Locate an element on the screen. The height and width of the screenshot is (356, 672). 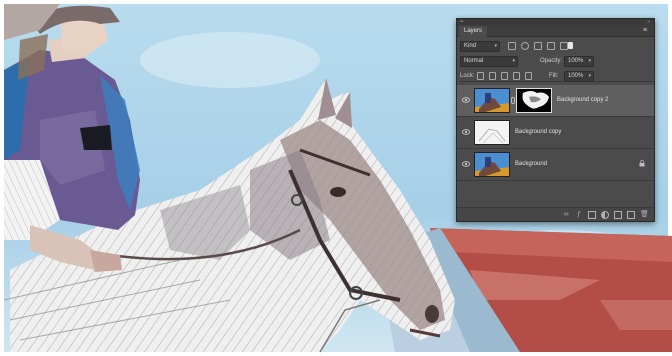
blend-opacity-row: Normal ▾ Opacity: 100% ▾ is located at coordinates (556, 61).